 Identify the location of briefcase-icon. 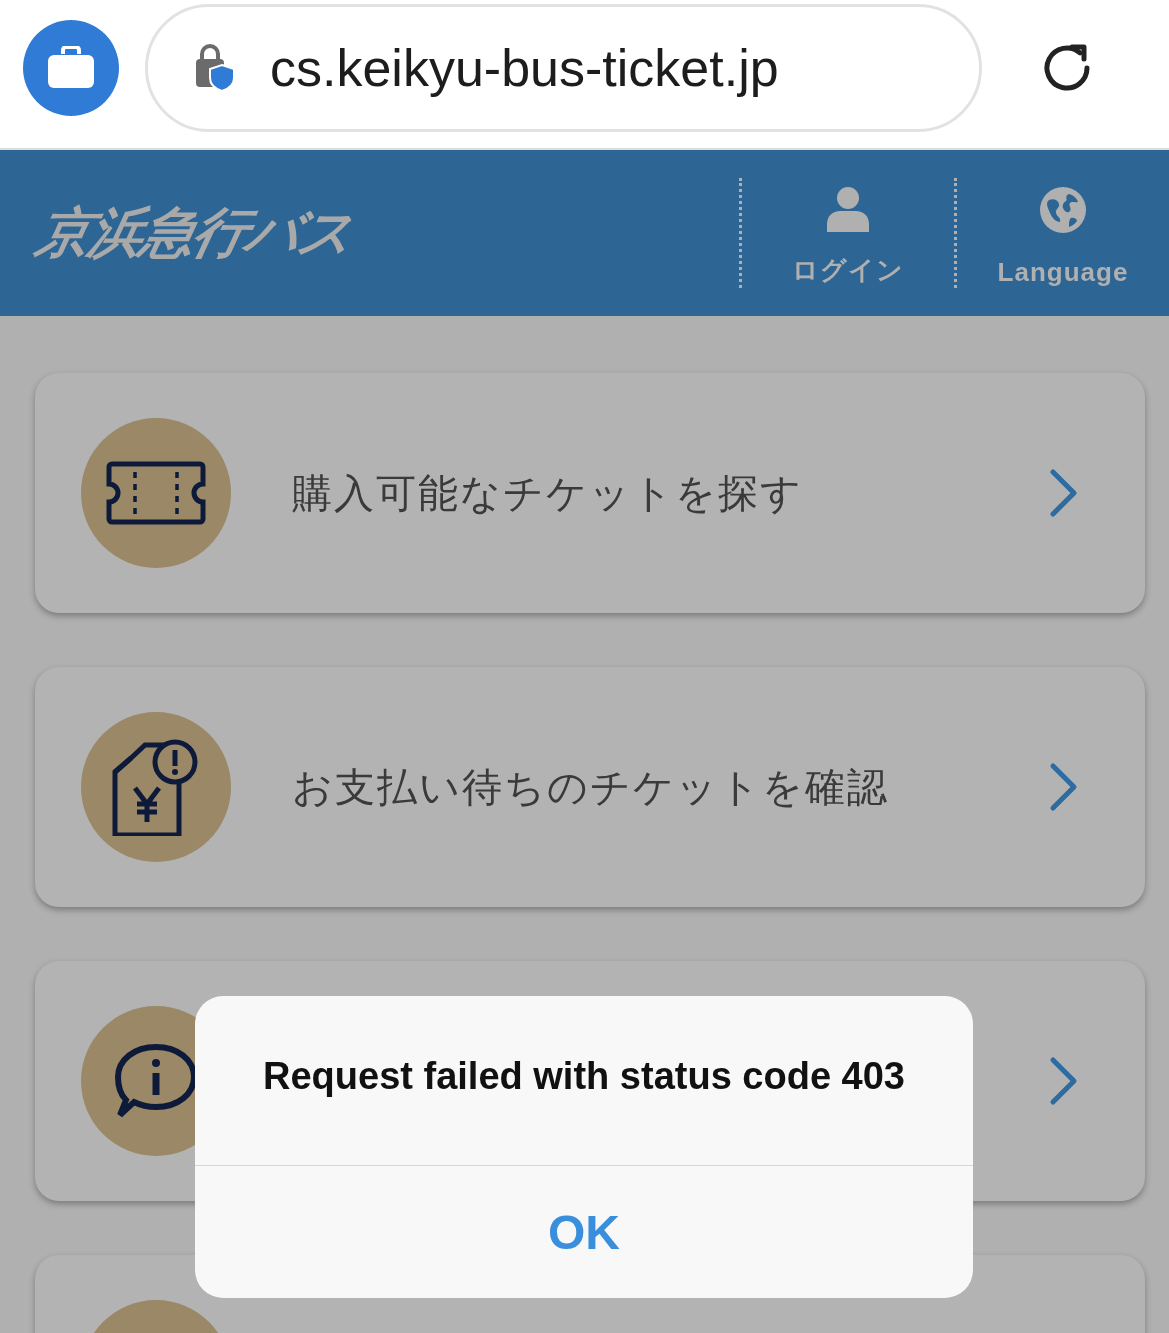
(71, 68).